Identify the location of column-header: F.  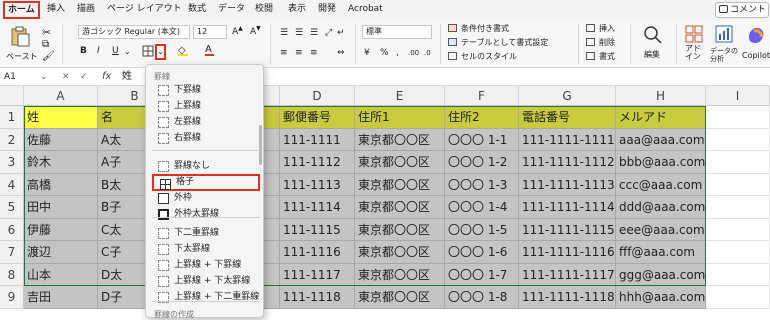
(482, 96).